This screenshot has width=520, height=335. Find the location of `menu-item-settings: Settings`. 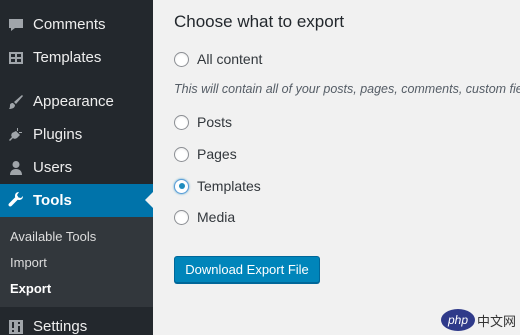

menu-item-settings: Settings is located at coordinates (76, 322).